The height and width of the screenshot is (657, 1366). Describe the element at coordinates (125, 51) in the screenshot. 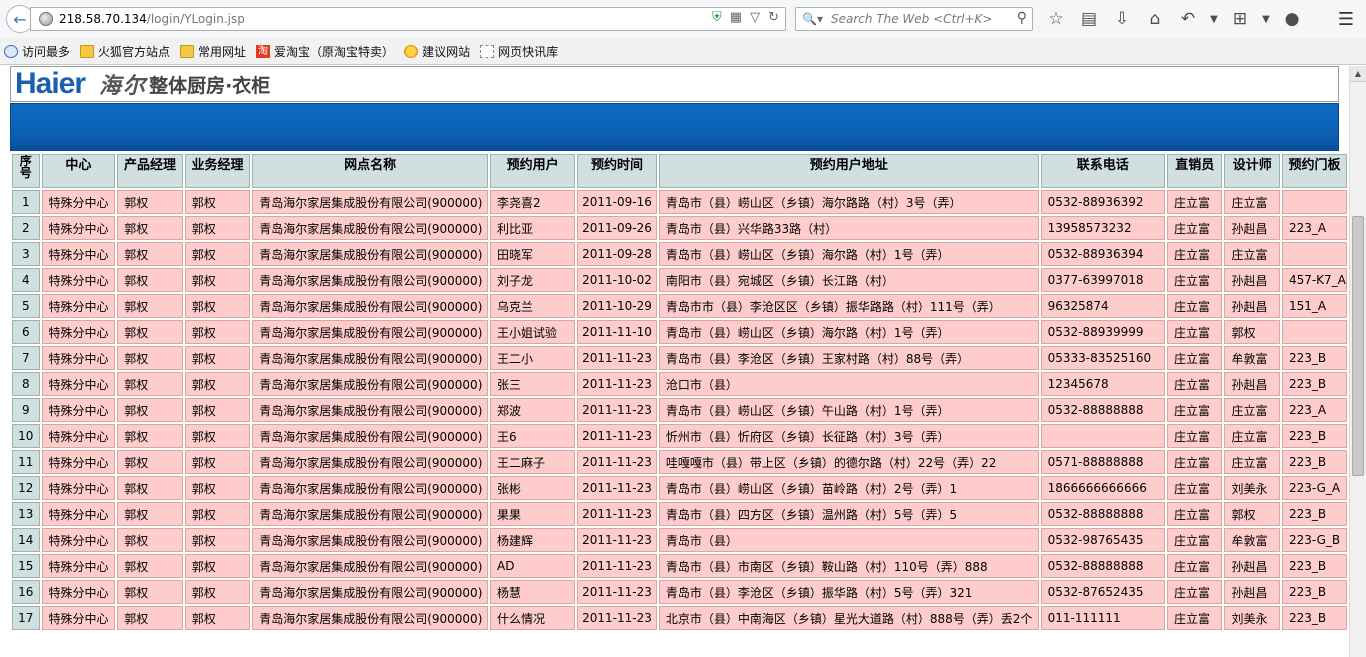

I see `bookmark-firefox-official: 火狐官方站点` at that location.